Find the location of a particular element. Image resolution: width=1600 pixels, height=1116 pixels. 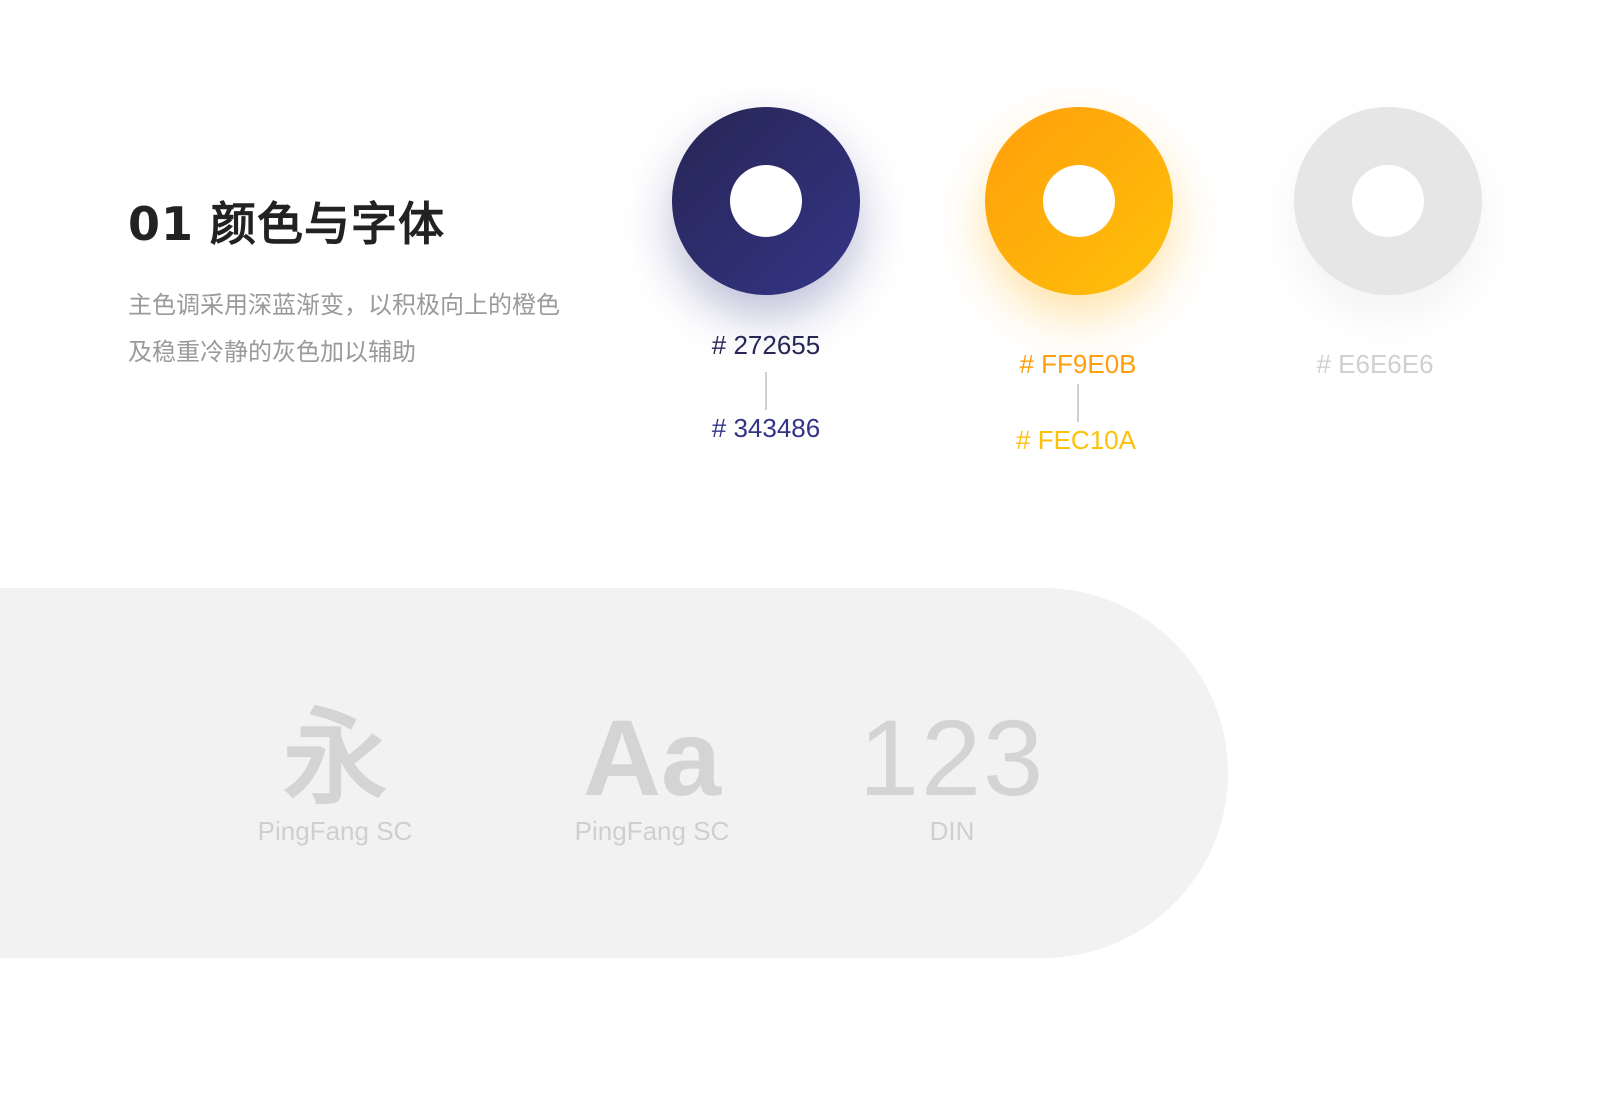

font-sample-latin: Aa PingFang SC is located at coordinates (652, 772).